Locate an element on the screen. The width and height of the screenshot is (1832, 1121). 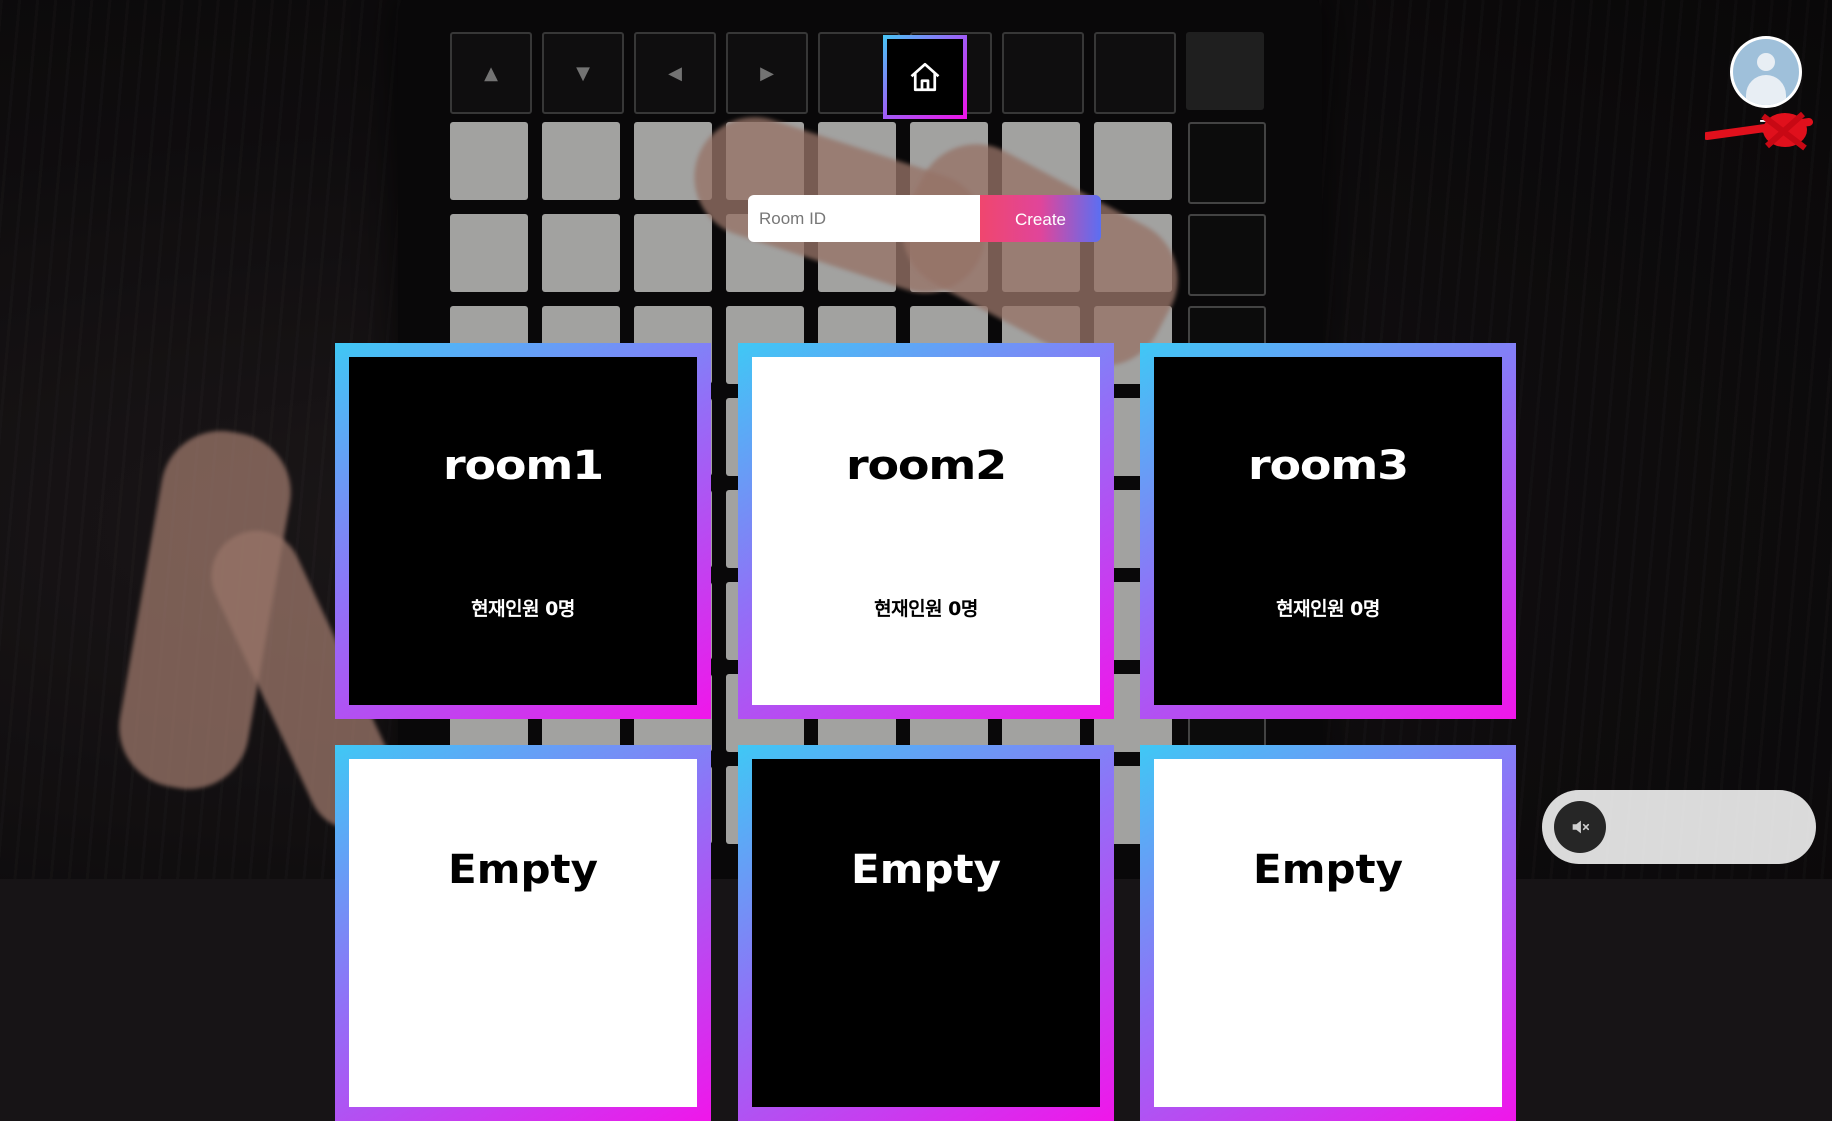
room-card-2: room2 현재인원 0명 is located at coordinates (926, 531).